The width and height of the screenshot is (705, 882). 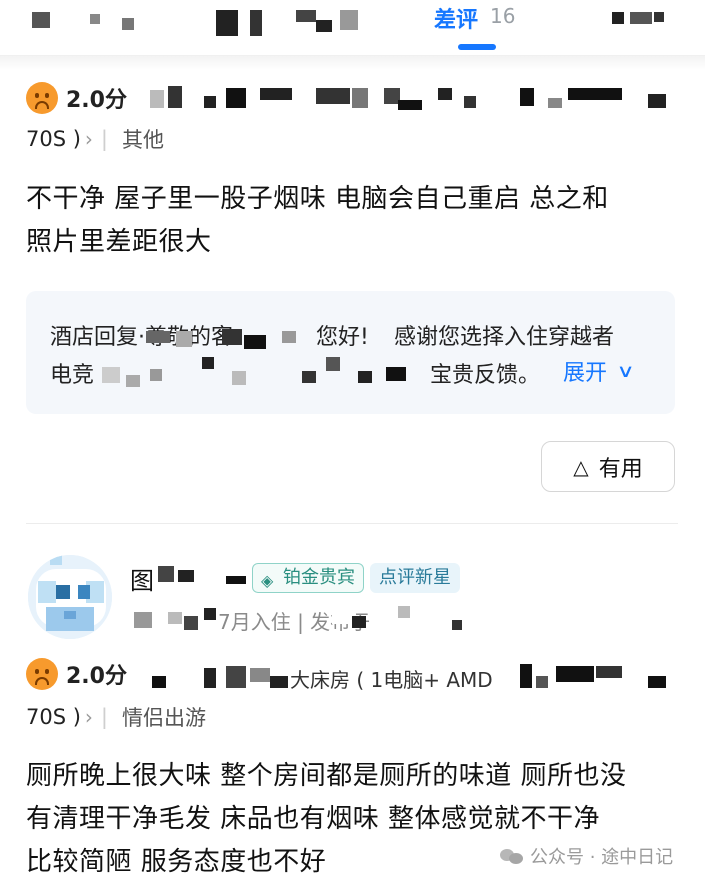 What do you see at coordinates (581, 466) in the screenshot?
I see `thumb-up-triangle-icon: △` at bounding box center [581, 466].